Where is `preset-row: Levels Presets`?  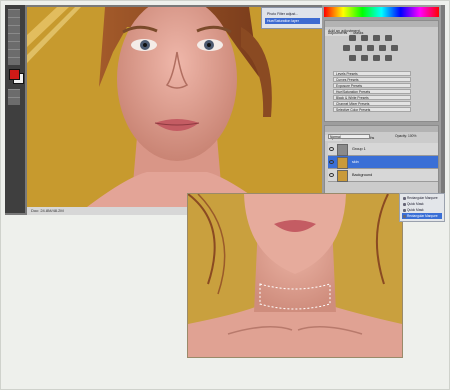
preset-row: Levels Presets is located at coordinates (372, 73).